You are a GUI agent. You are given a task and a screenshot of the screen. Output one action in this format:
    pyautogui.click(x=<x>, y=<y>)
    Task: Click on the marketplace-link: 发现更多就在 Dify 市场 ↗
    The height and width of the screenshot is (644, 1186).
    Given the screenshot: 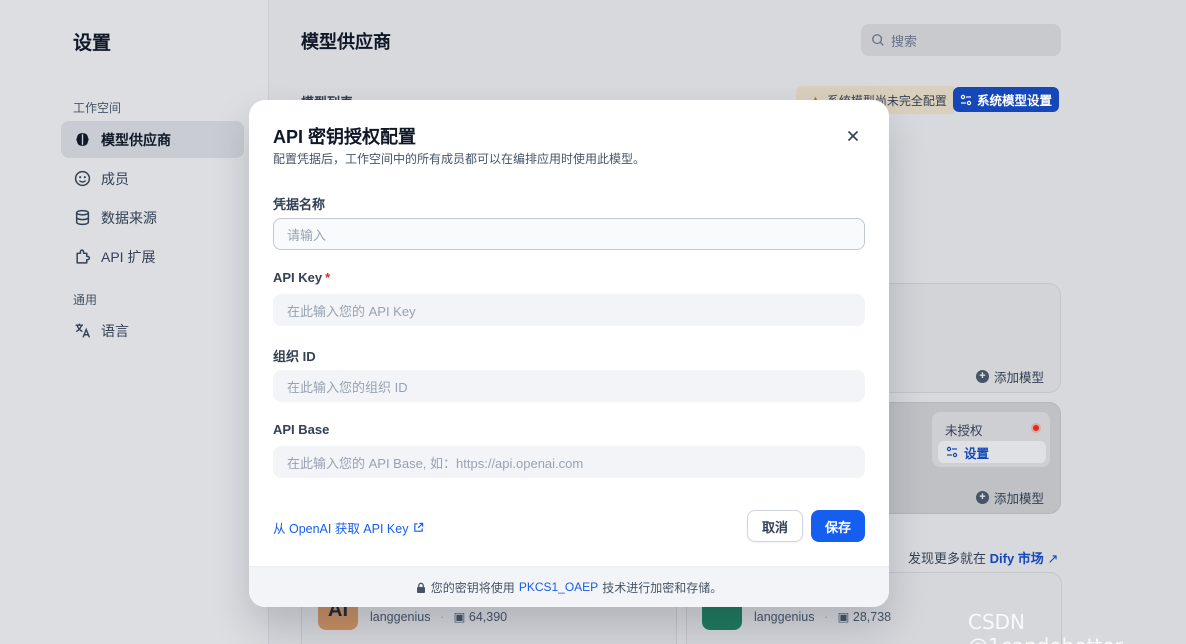 What is the action you would take?
    pyautogui.click(x=983, y=557)
    